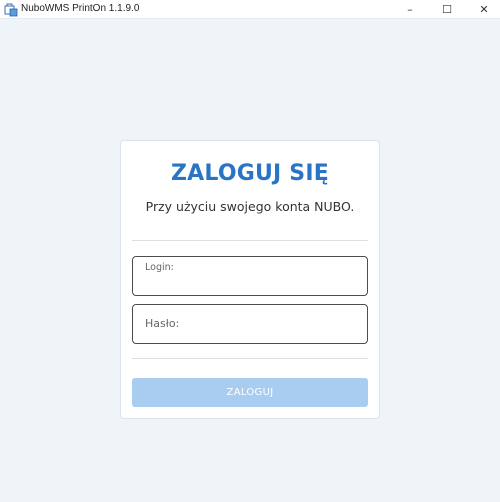 Image resolution: width=500 pixels, height=502 pixels. I want to click on divider-top, so click(250, 240).